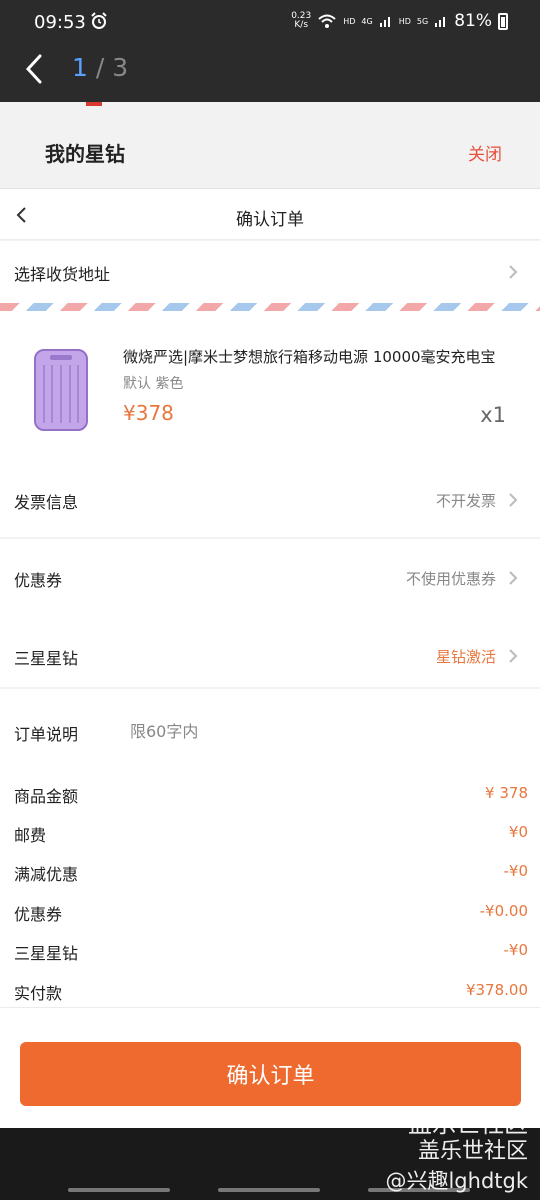  Describe the element at coordinates (270, 577) in the screenshot. I see `coupon-row: 优惠券 不使用优惠券` at that location.